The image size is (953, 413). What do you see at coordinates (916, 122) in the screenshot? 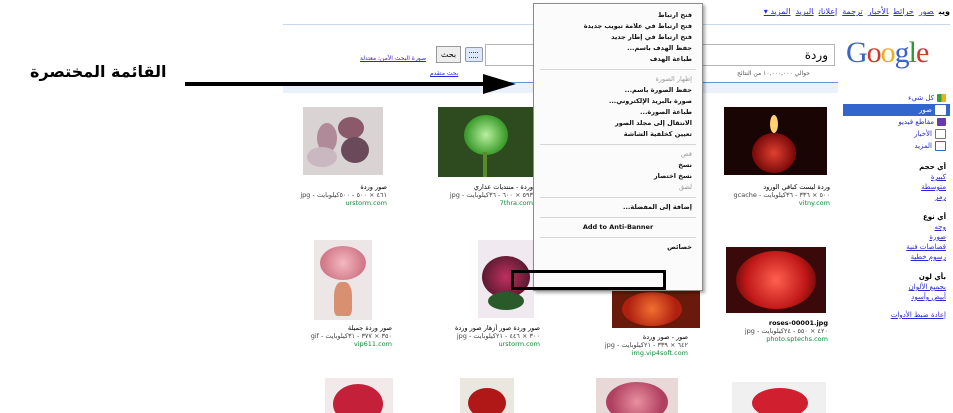
I see `sidebar-item-label: مقاطع فيديو` at bounding box center [916, 122].